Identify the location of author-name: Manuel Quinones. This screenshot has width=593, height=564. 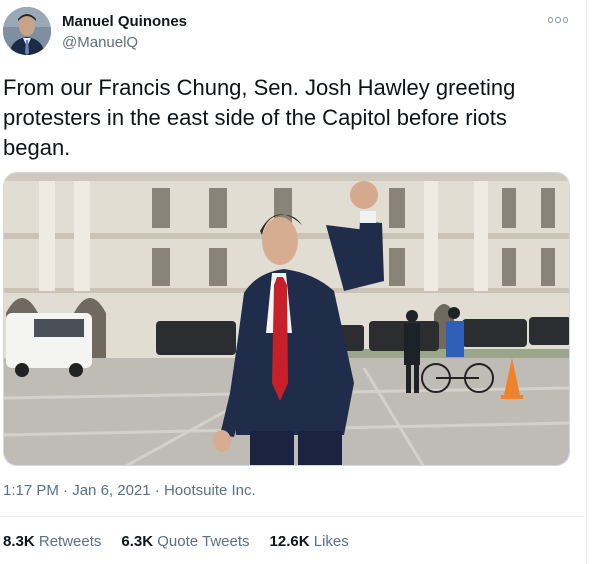
(124, 21).